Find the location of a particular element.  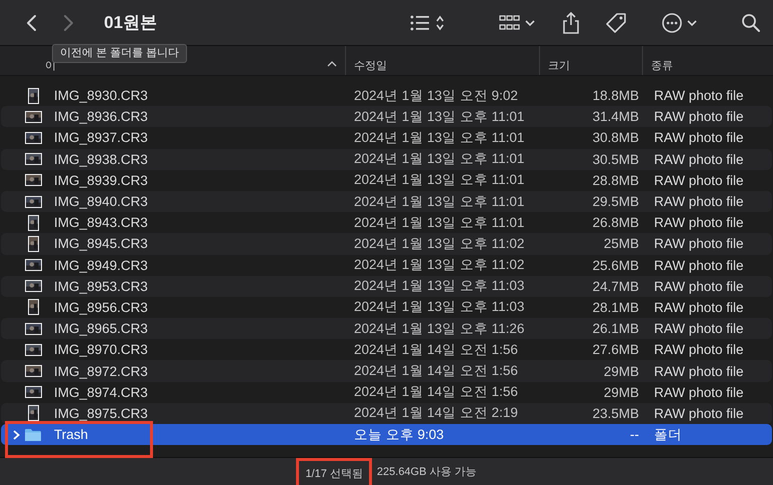

window-title: 01원본 is located at coordinates (130, 23).